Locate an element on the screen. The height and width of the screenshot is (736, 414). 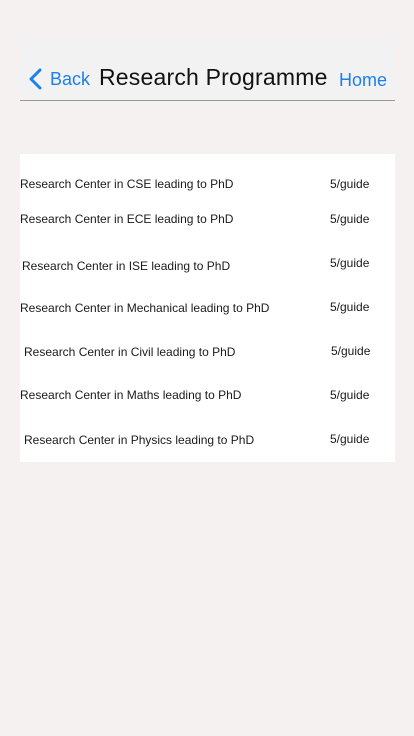
page-title: Research Programme is located at coordinates (213, 77).